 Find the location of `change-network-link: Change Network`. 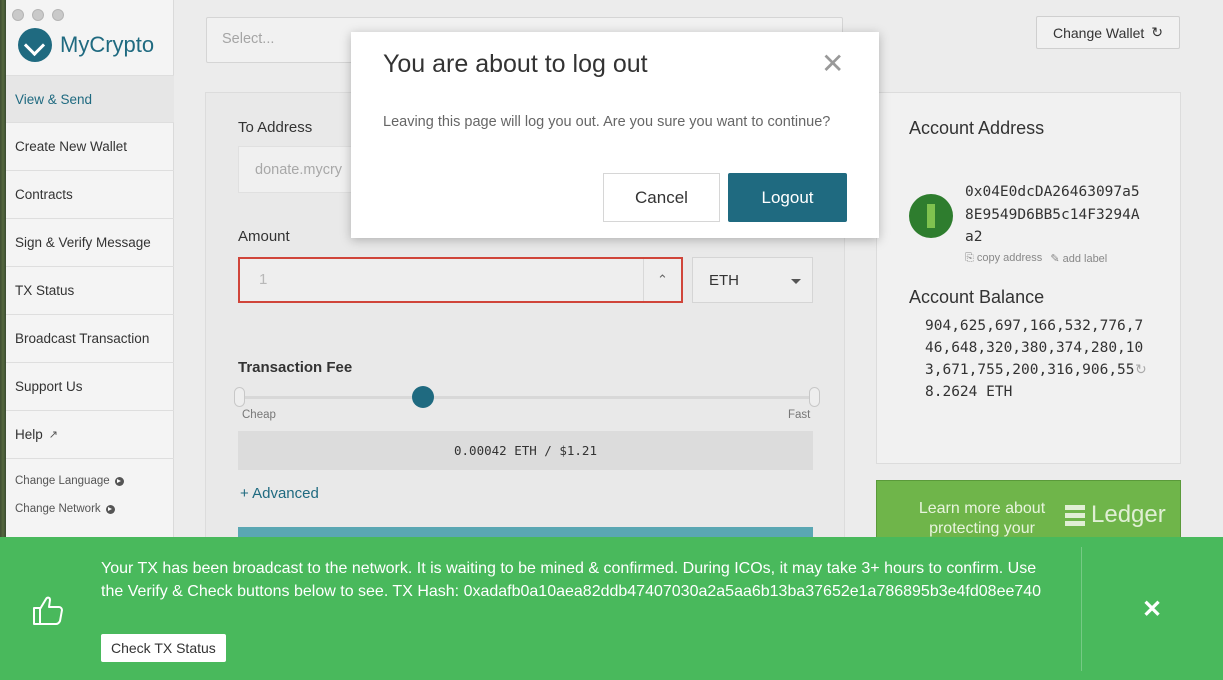

change-network-link: Change Network is located at coordinates (65, 509).